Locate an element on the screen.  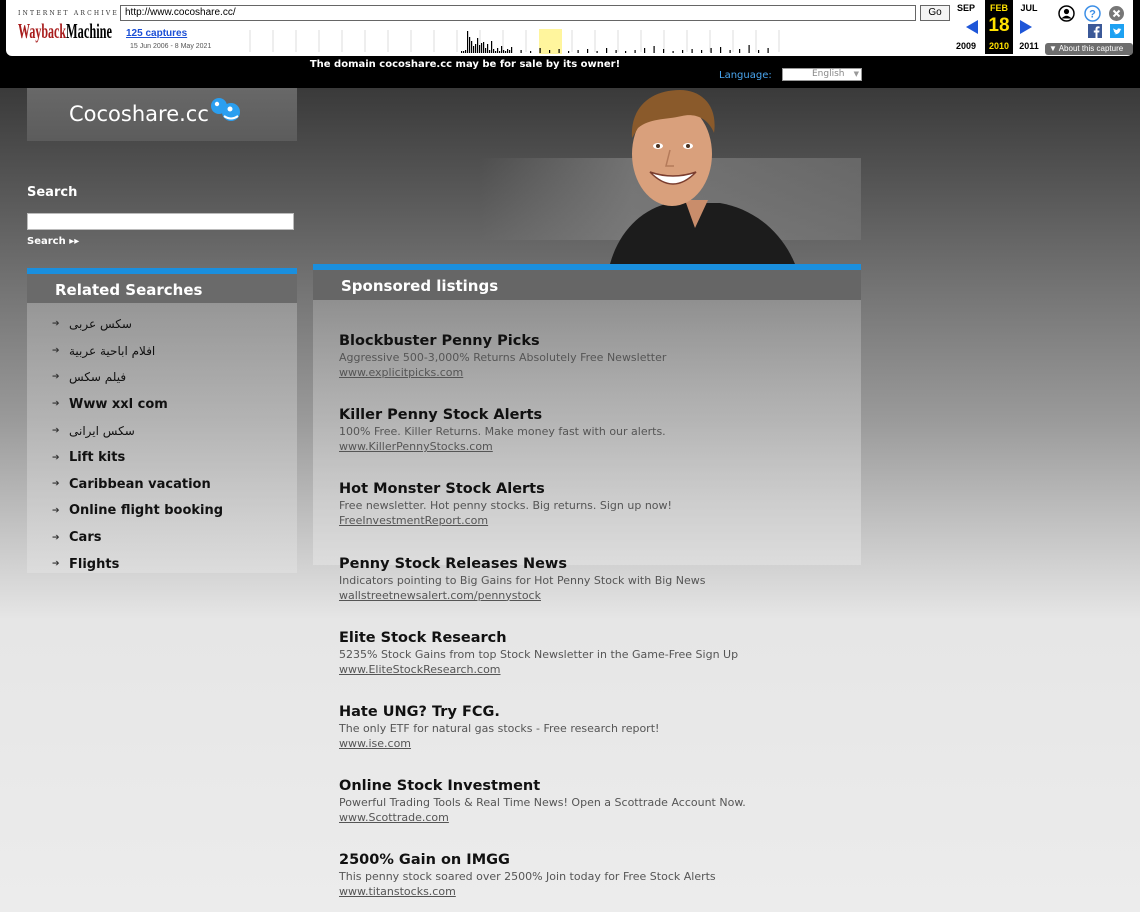
ad-title-link: Elite Stock Research is located at coordinates (599, 638).